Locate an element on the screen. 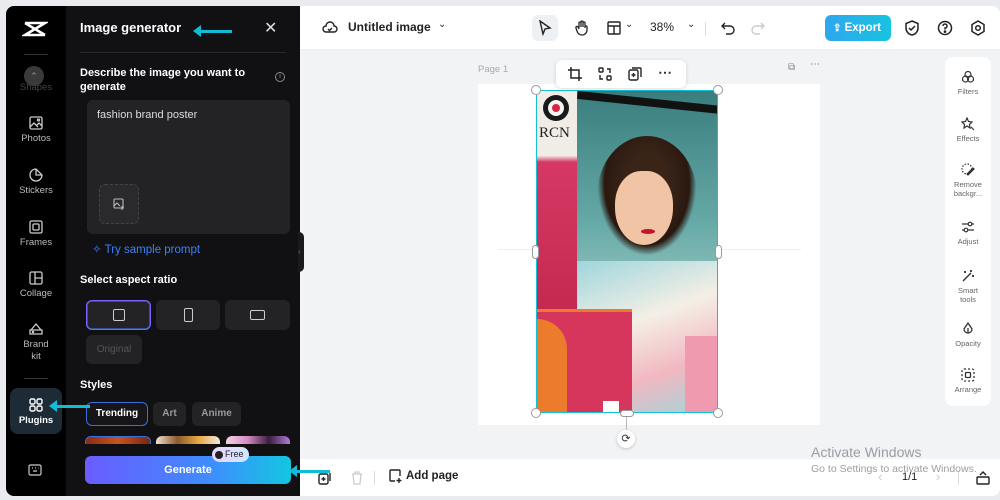 The width and height of the screenshot is (1000, 500). droplet-icon is located at coordinates (968, 328).